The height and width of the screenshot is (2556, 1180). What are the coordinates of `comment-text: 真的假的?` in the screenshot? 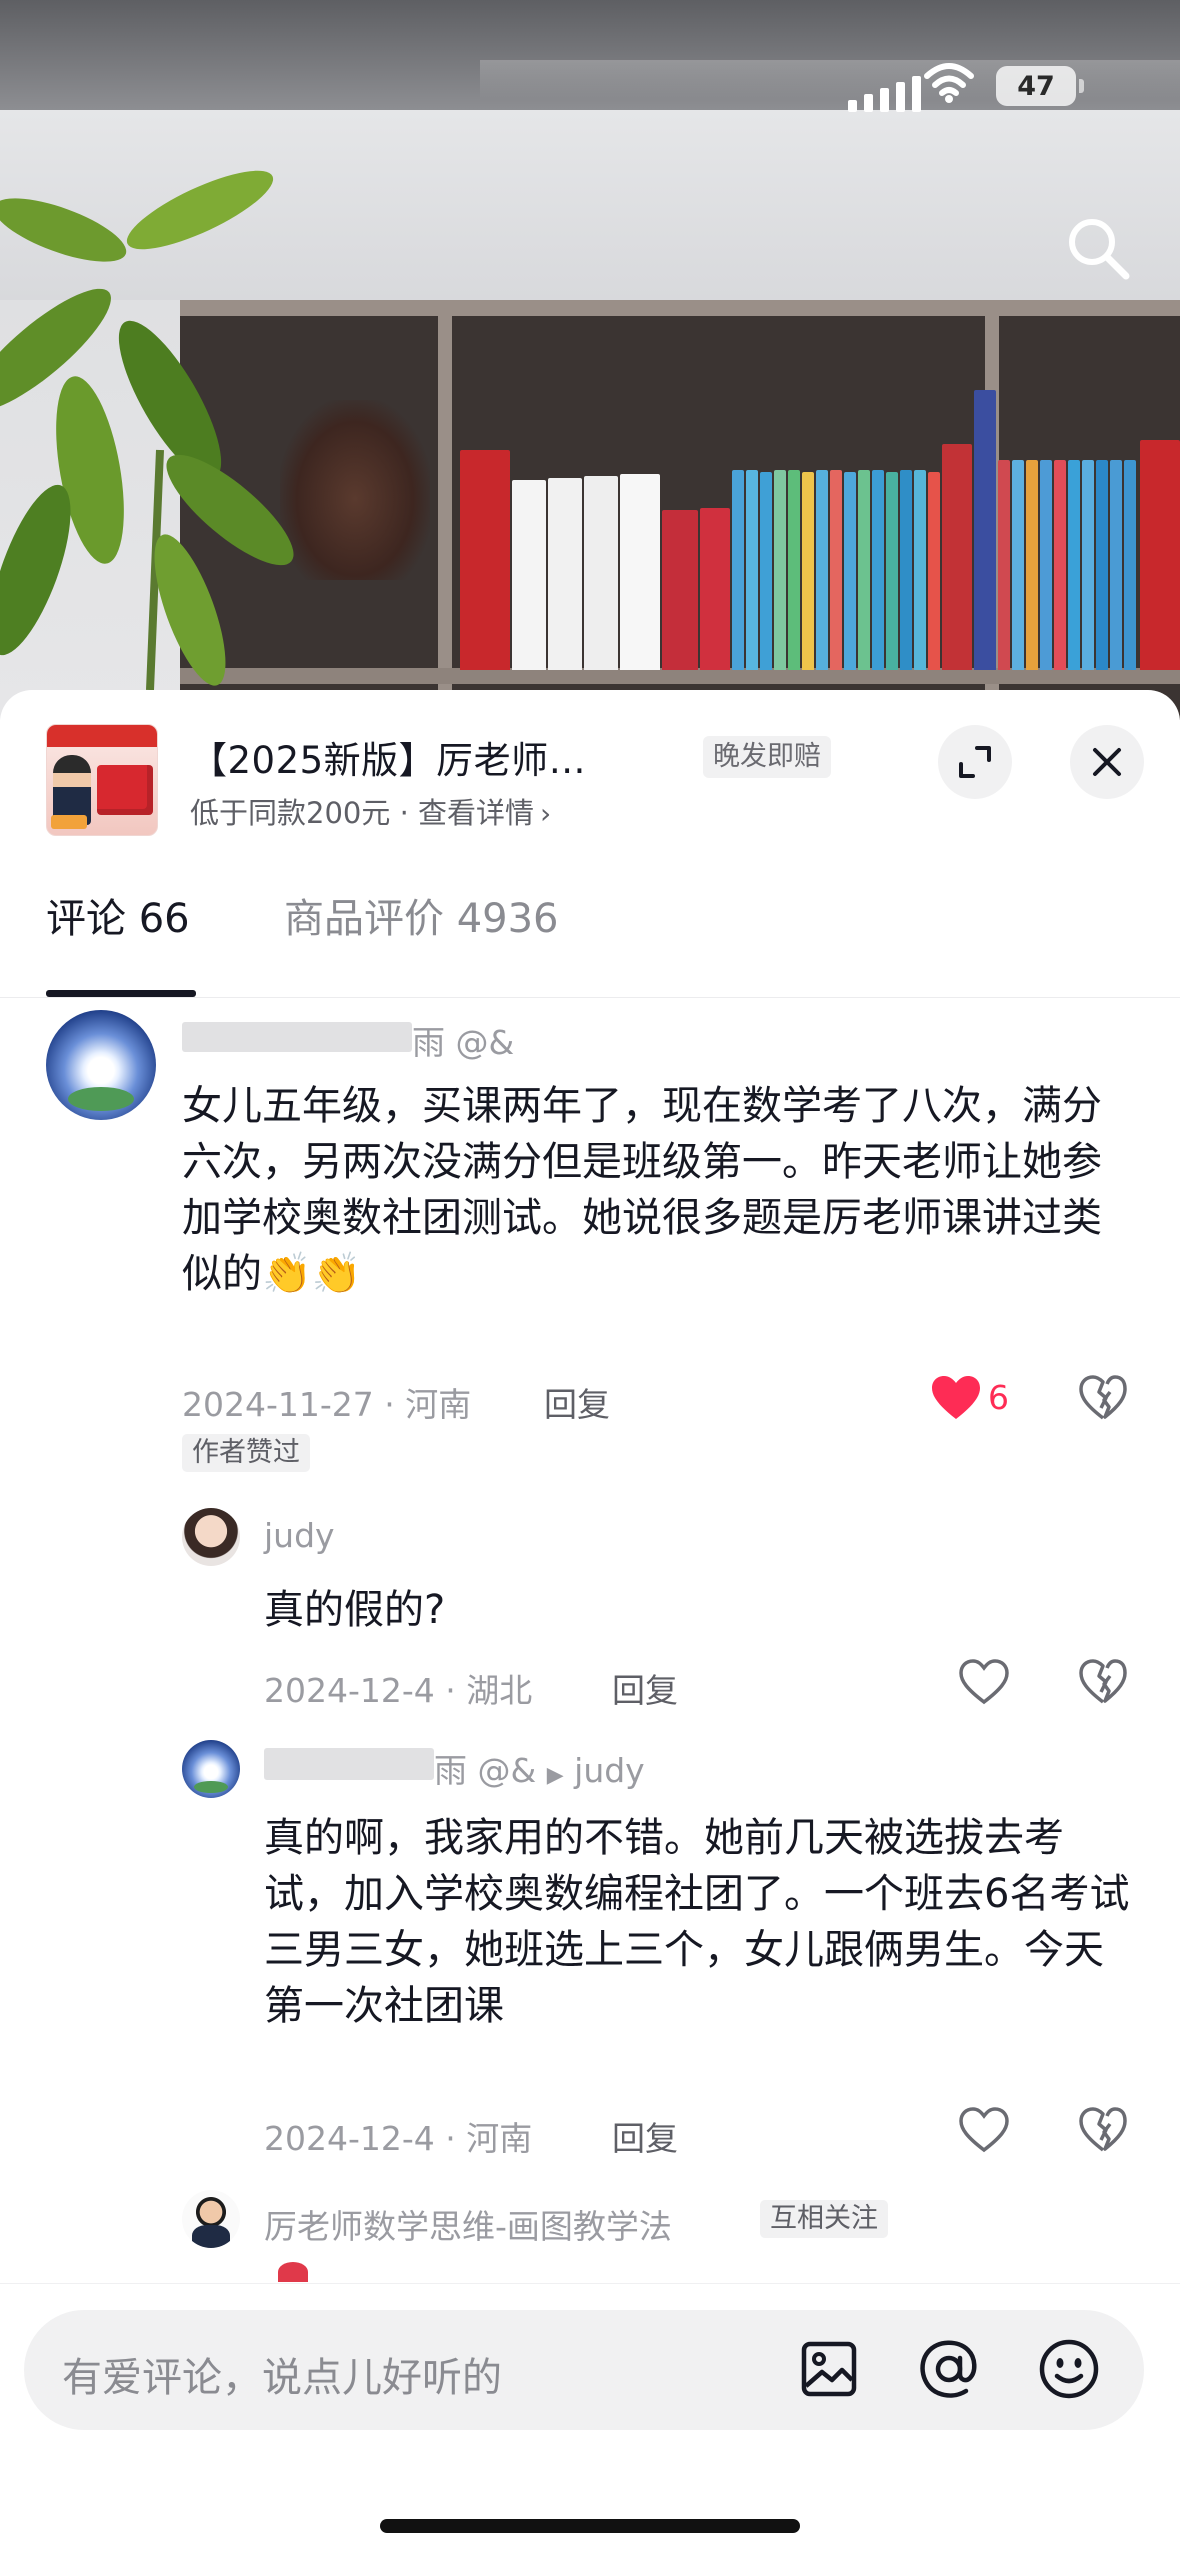 It's located at (355, 1610).